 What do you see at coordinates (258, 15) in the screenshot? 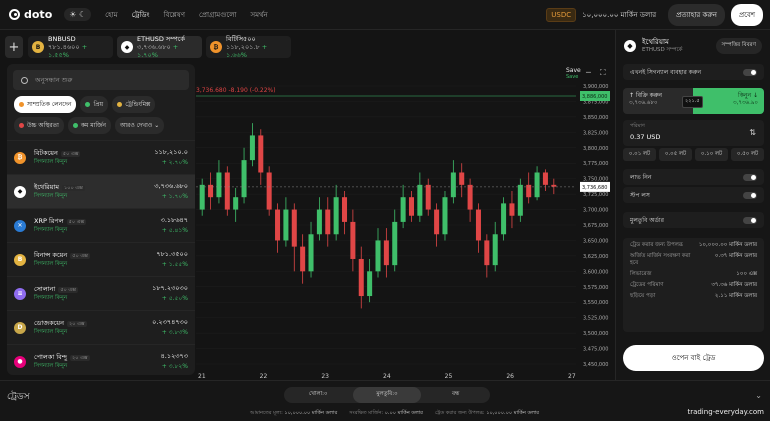
I see `nav-support: সমর্থন` at bounding box center [258, 15].